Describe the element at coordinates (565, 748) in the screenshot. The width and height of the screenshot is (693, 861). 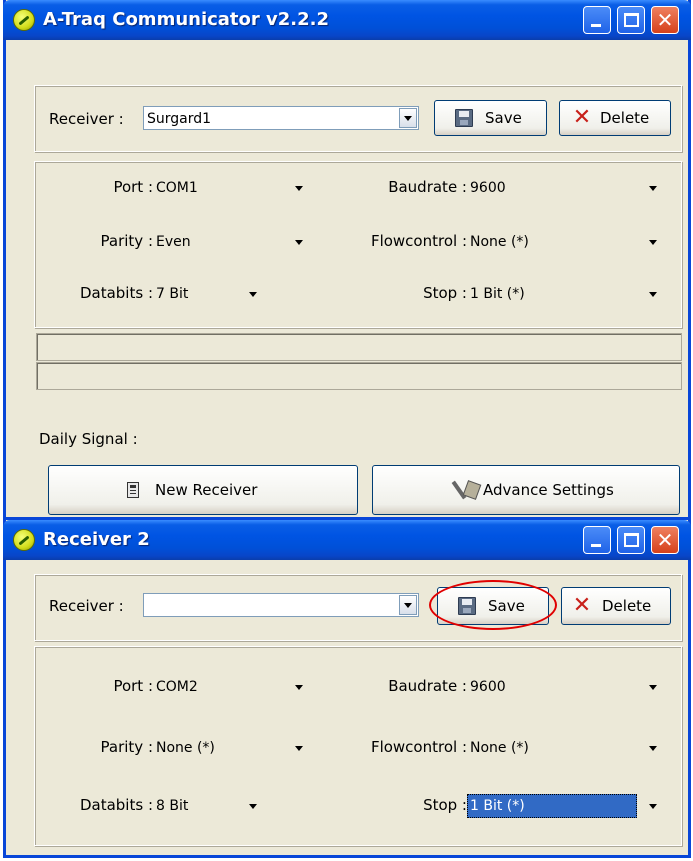
I see `receiver2-flowcontrol-select: None (*)` at that location.